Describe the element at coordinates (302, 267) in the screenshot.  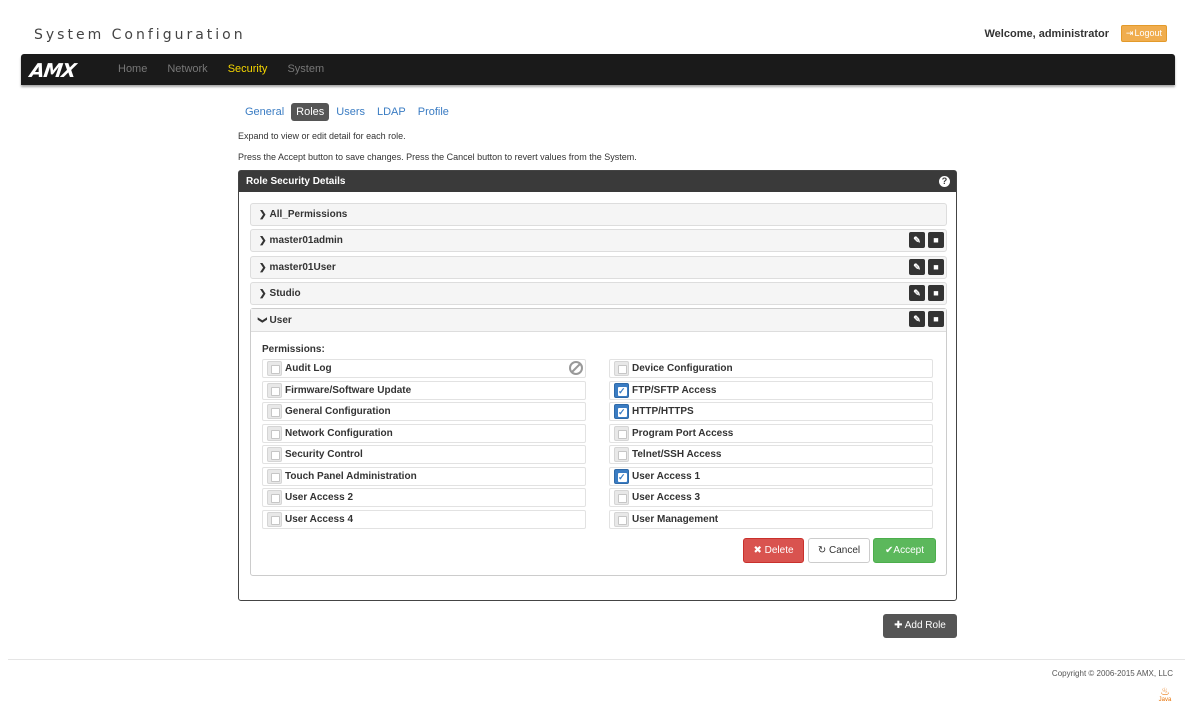
I see `role-name: master01User` at that location.